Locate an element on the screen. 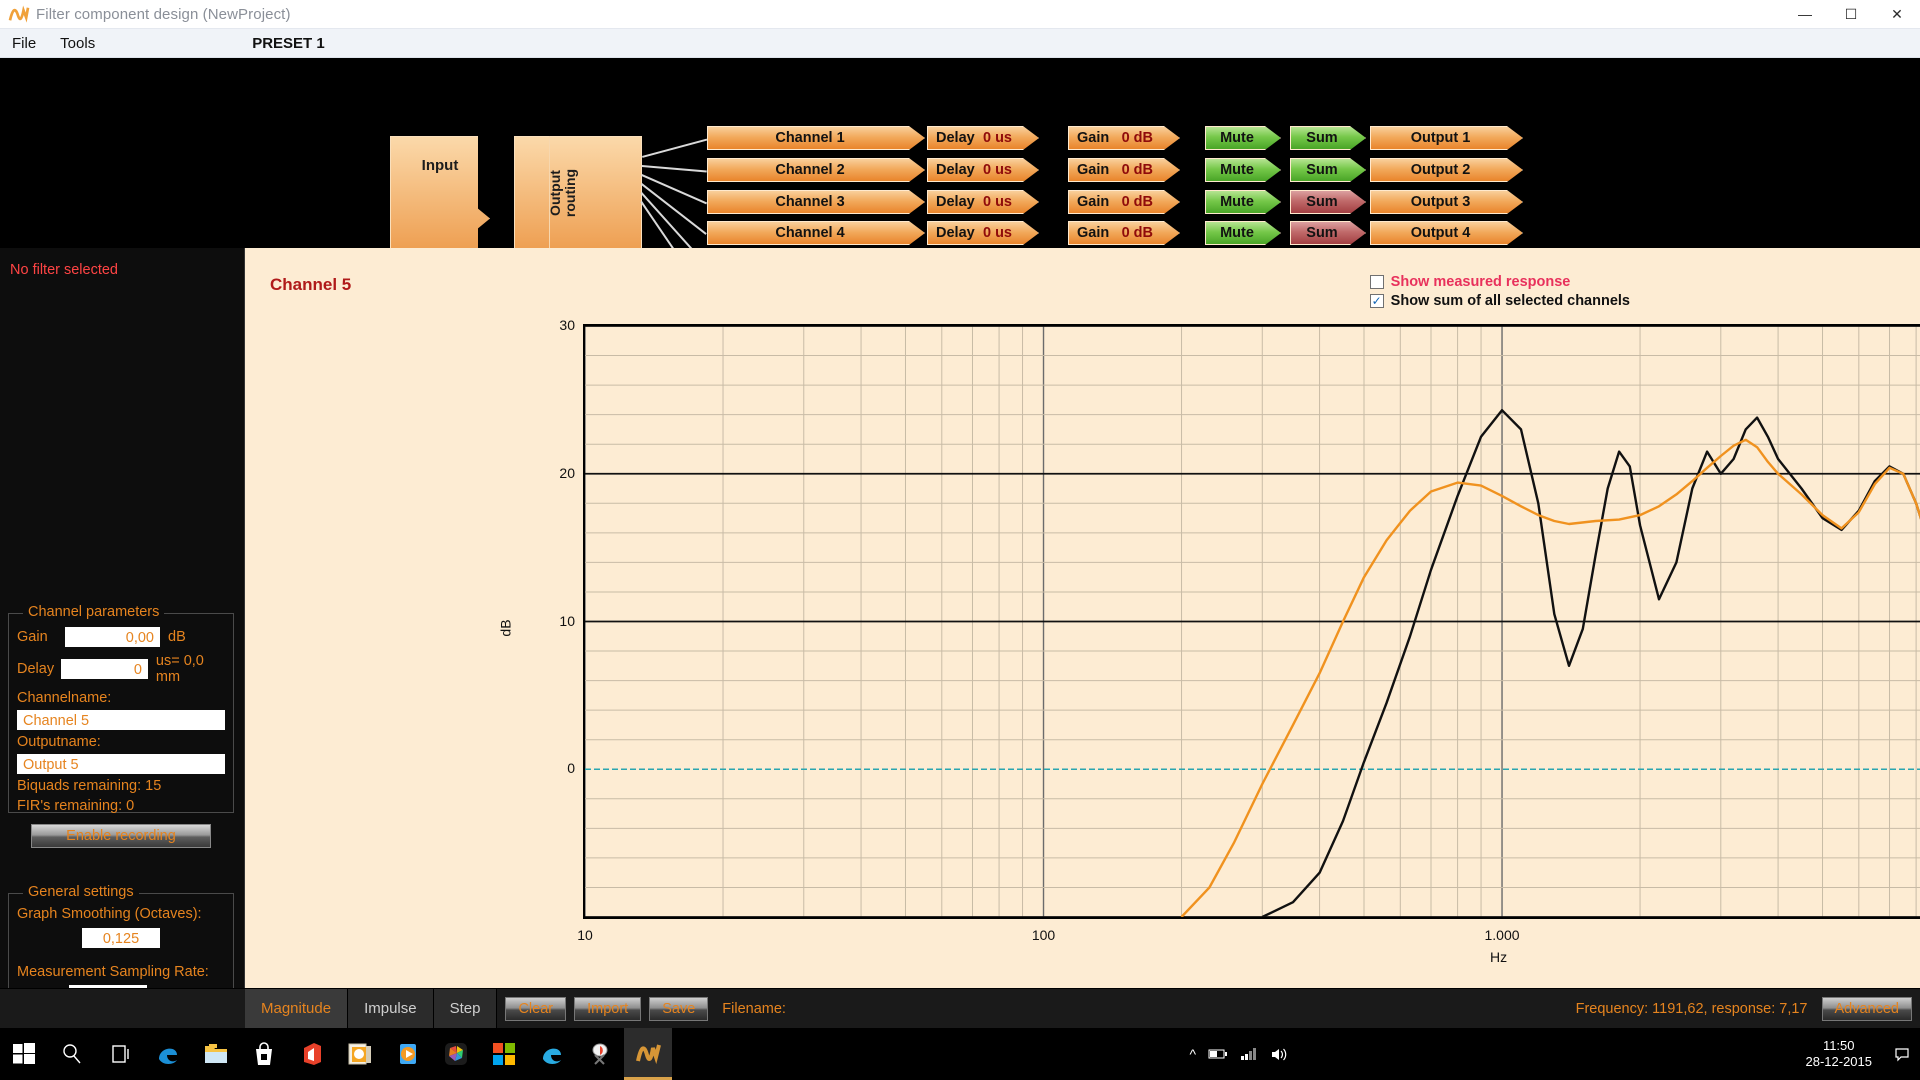  mute-4-block: Mute is located at coordinates (1243, 233).